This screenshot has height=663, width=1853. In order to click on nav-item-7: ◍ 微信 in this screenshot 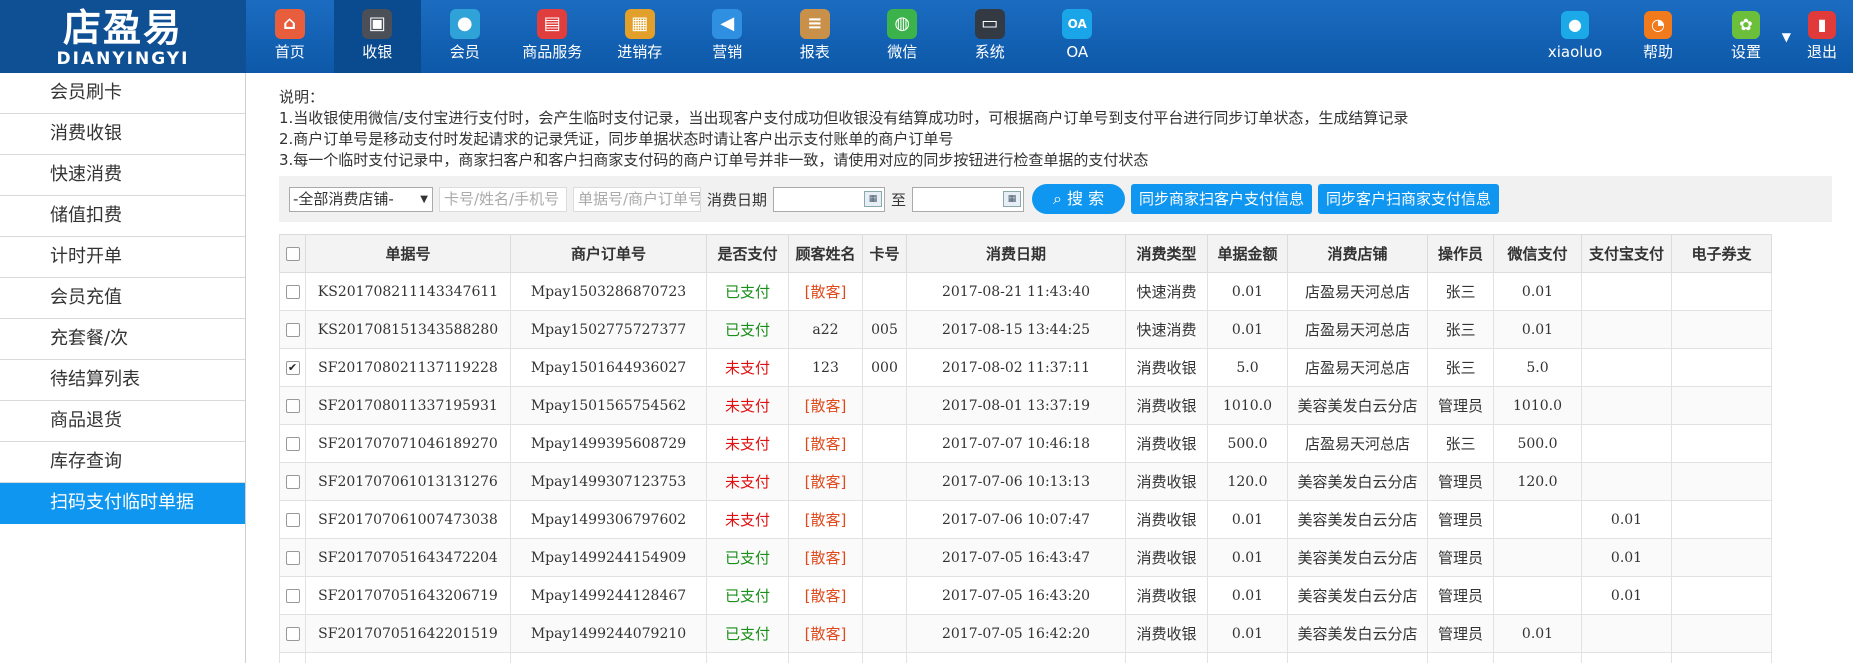, I will do `click(903, 36)`.